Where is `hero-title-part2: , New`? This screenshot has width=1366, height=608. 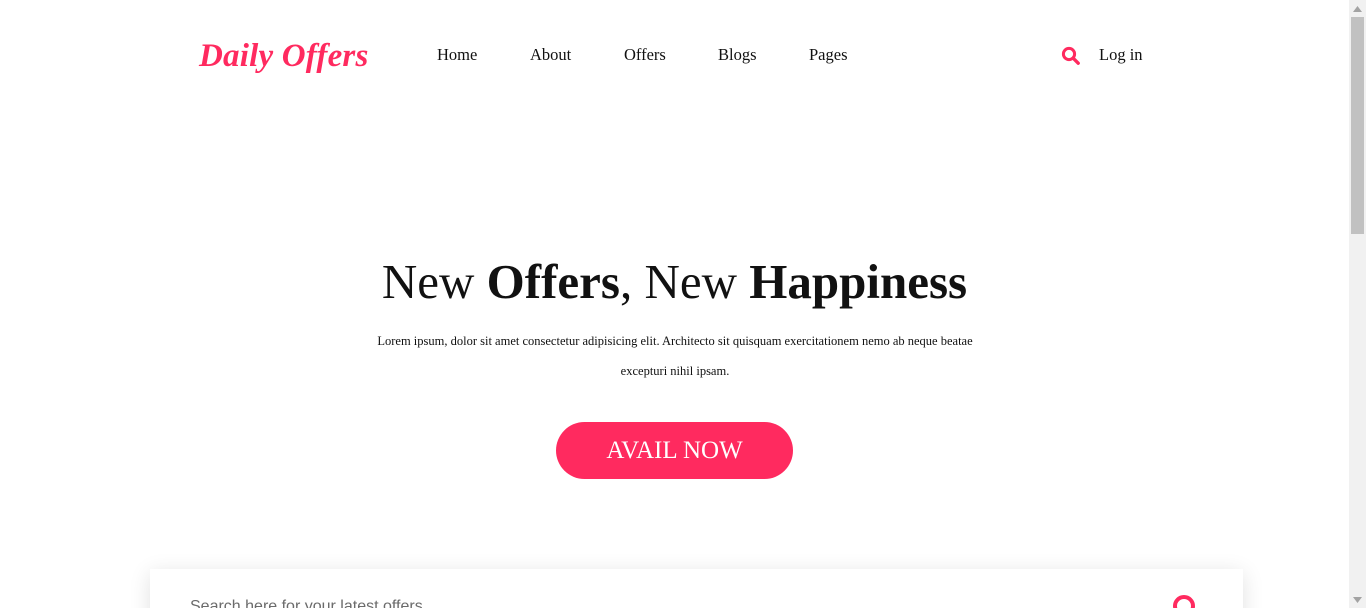 hero-title-part2: , New is located at coordinates (684, 281).